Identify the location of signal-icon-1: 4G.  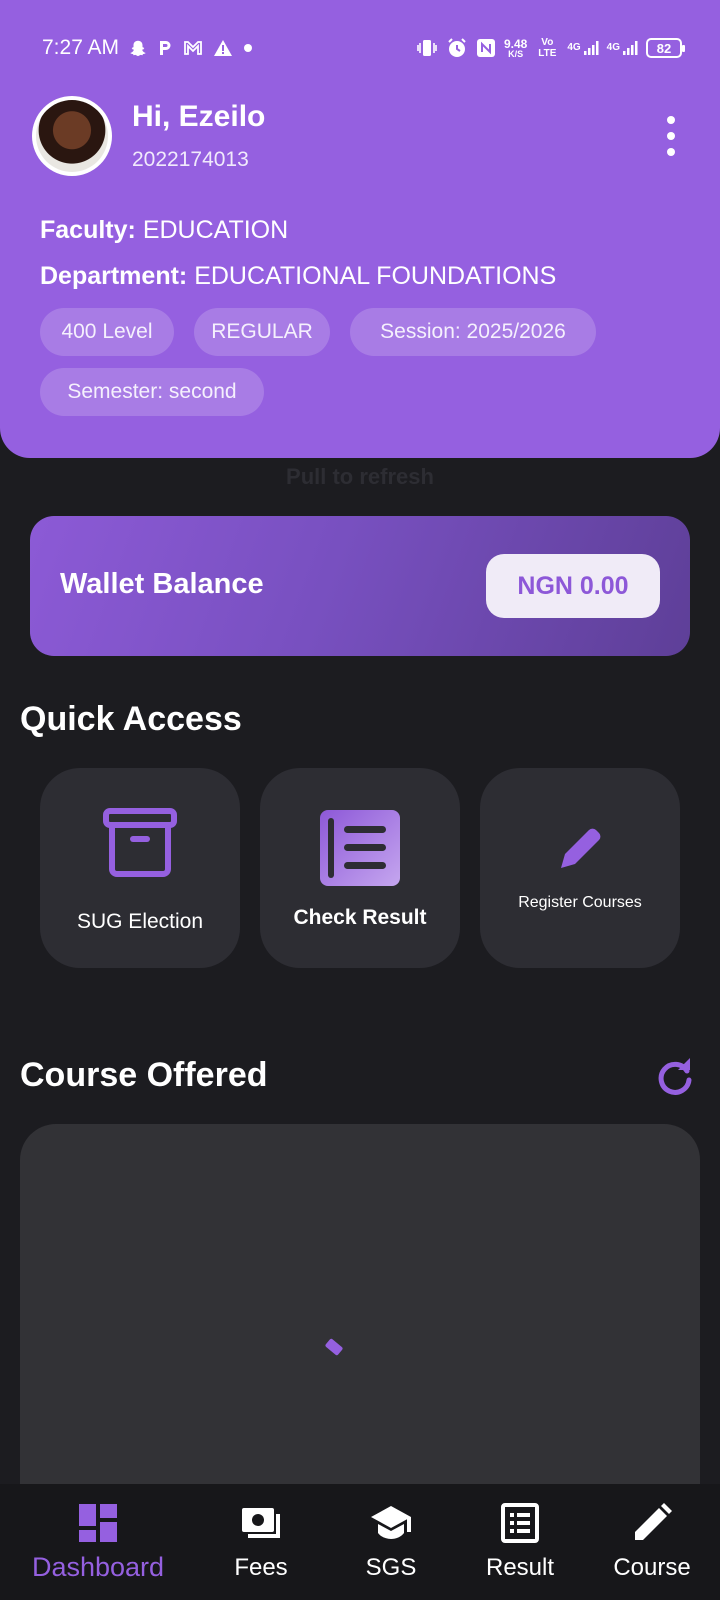
(583, 48).